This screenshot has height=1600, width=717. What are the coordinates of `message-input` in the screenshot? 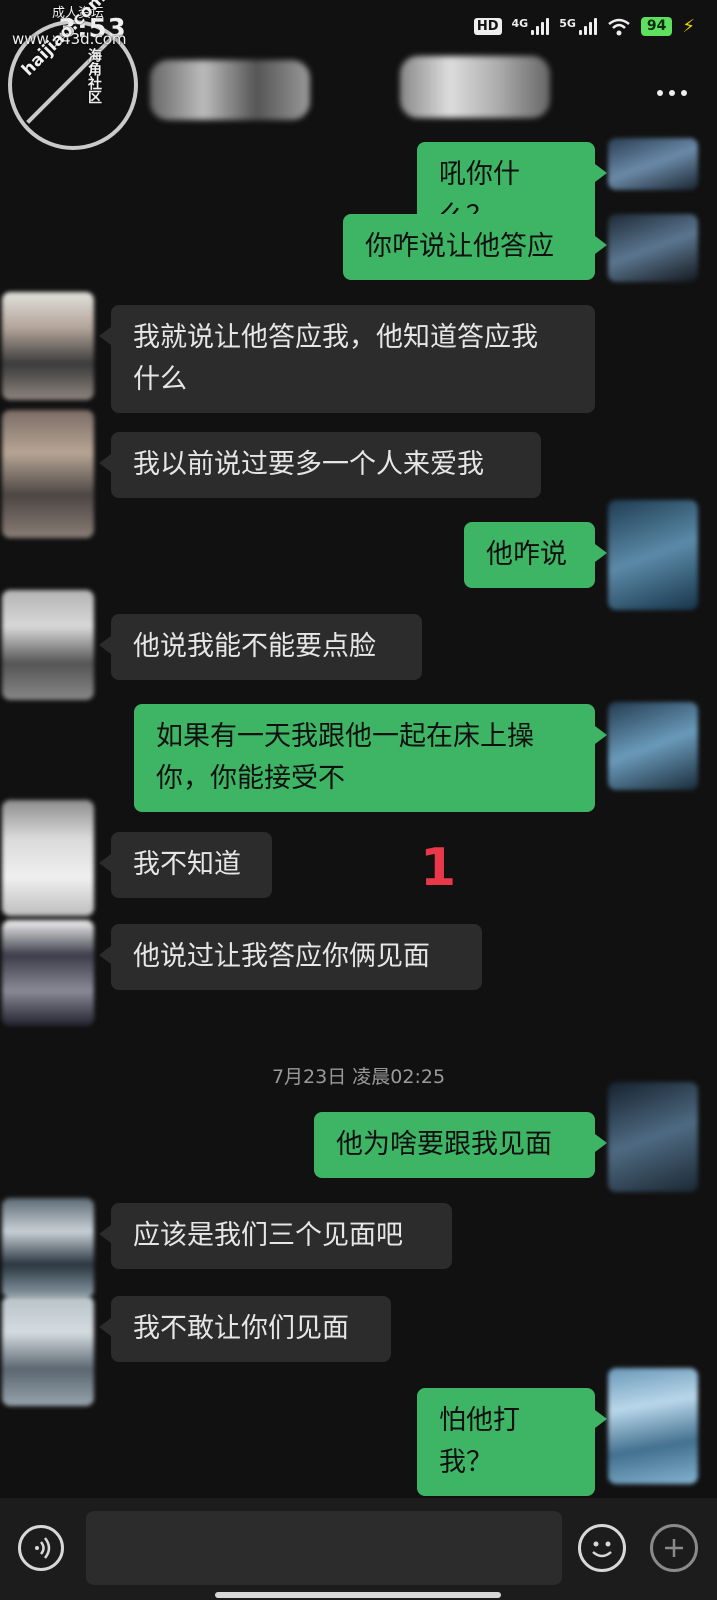 It's located at (324, 1548).